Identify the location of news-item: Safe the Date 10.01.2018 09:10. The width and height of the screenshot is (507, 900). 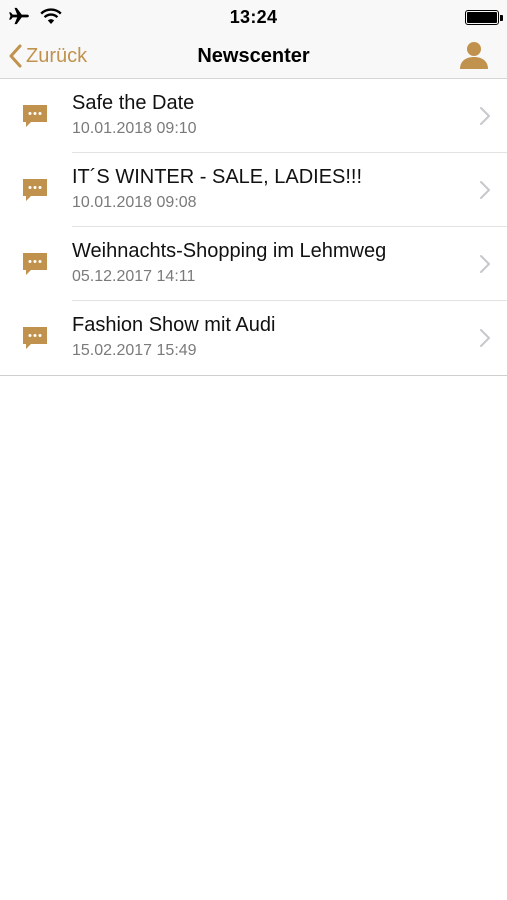
(253, 116).